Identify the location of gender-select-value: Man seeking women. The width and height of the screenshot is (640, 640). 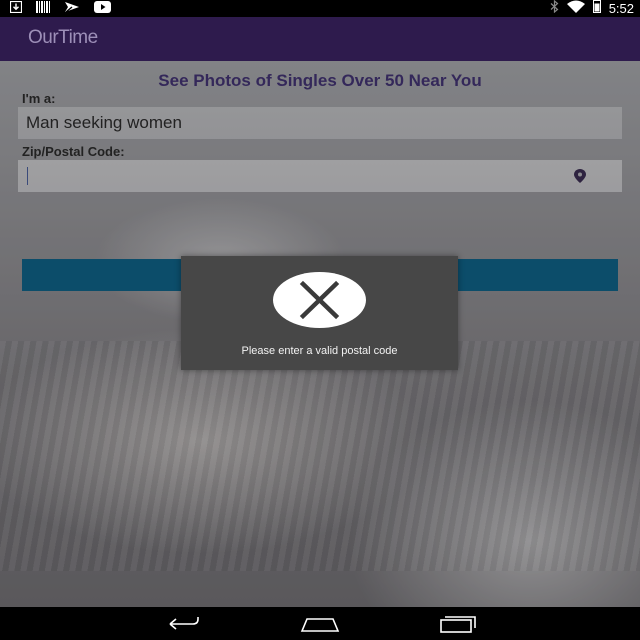
(104, 122).